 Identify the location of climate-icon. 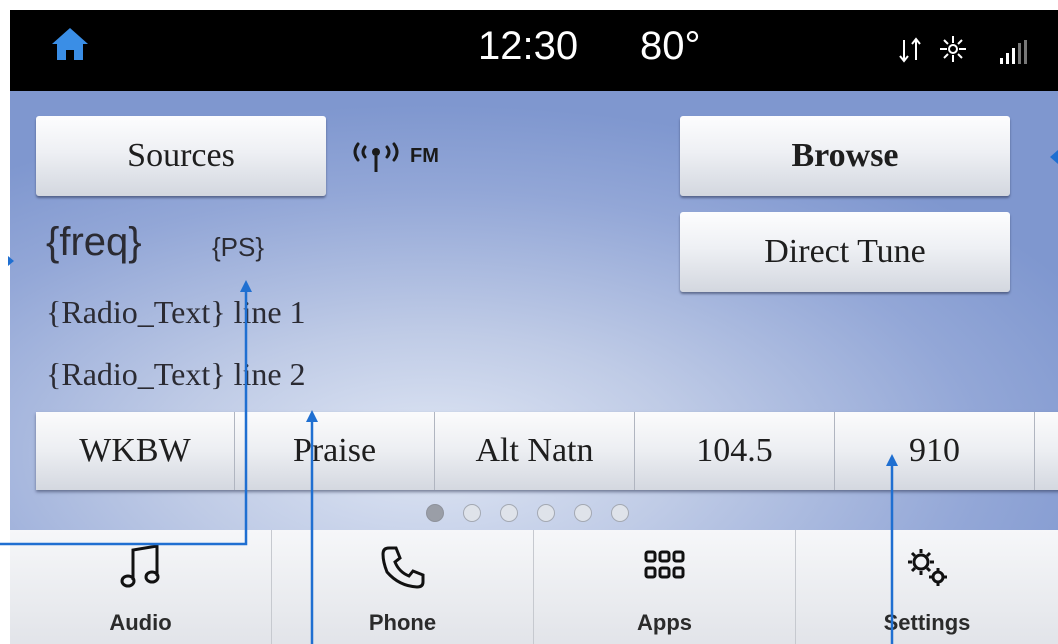
(953, 49).